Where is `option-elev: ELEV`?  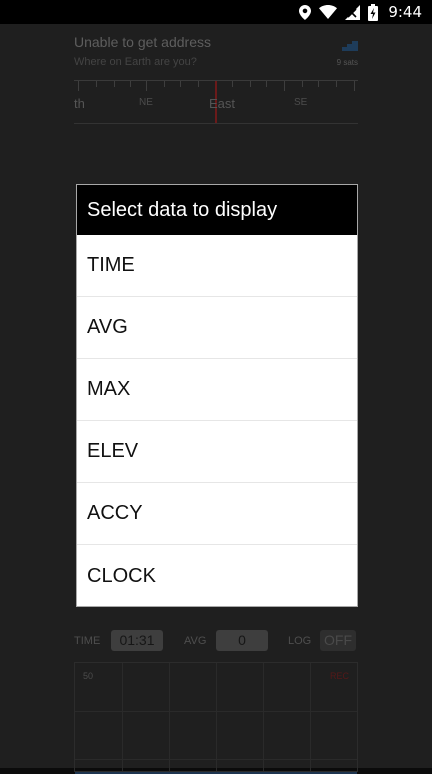 option-elev: ELEV is located at coordinates (217, 452).